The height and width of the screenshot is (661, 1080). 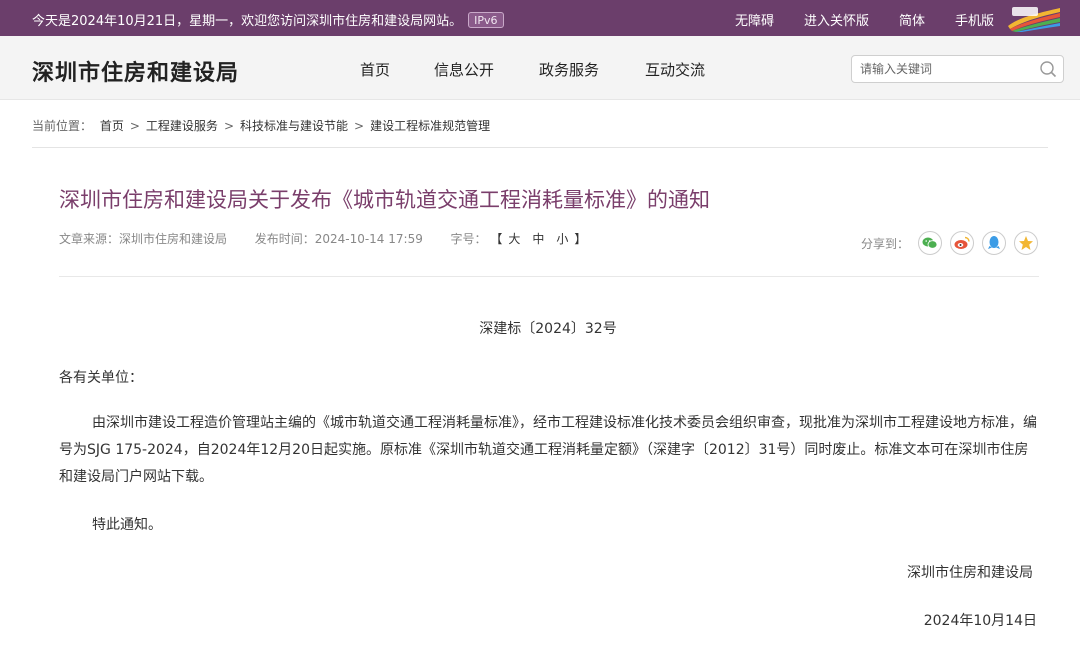 What do you see at coordinates (885, 243) in the screenshot?
I see `share-label: 分享到：` at bounding box center [885, 243].